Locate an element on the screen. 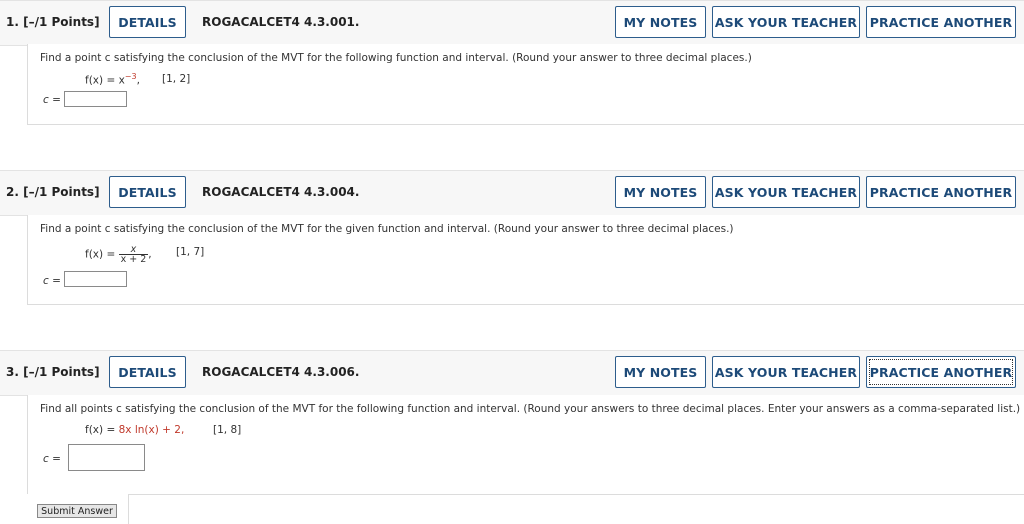 Image resolution: width=1024 pixels, height=524 pixels. question-3-points: 3. [–/1 Points] is located at coordinates (53, 372).